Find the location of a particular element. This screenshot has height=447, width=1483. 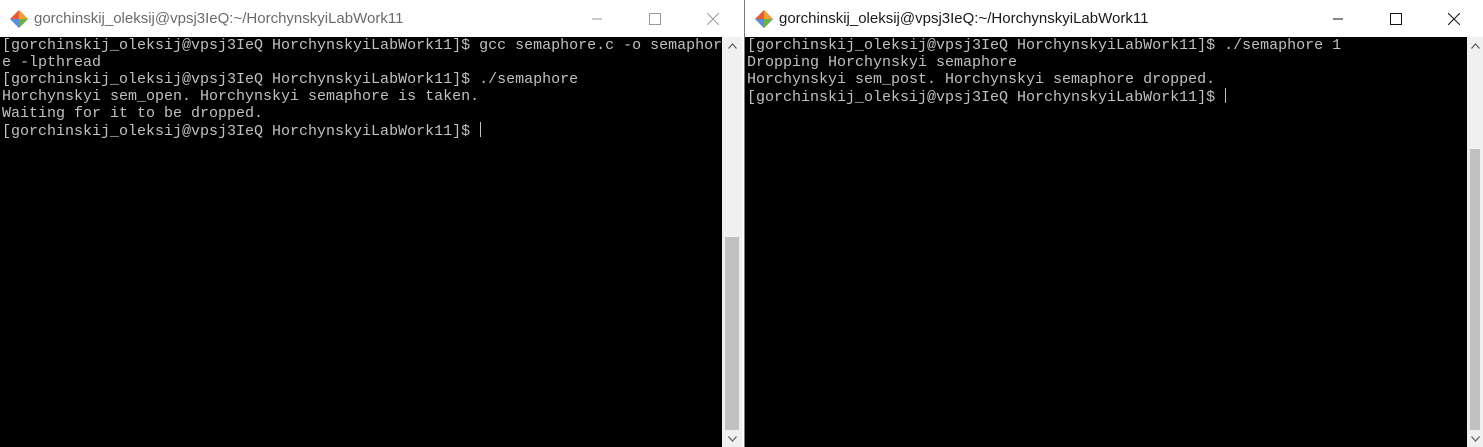

right-window-controls is located at coordinates (1396, 18).